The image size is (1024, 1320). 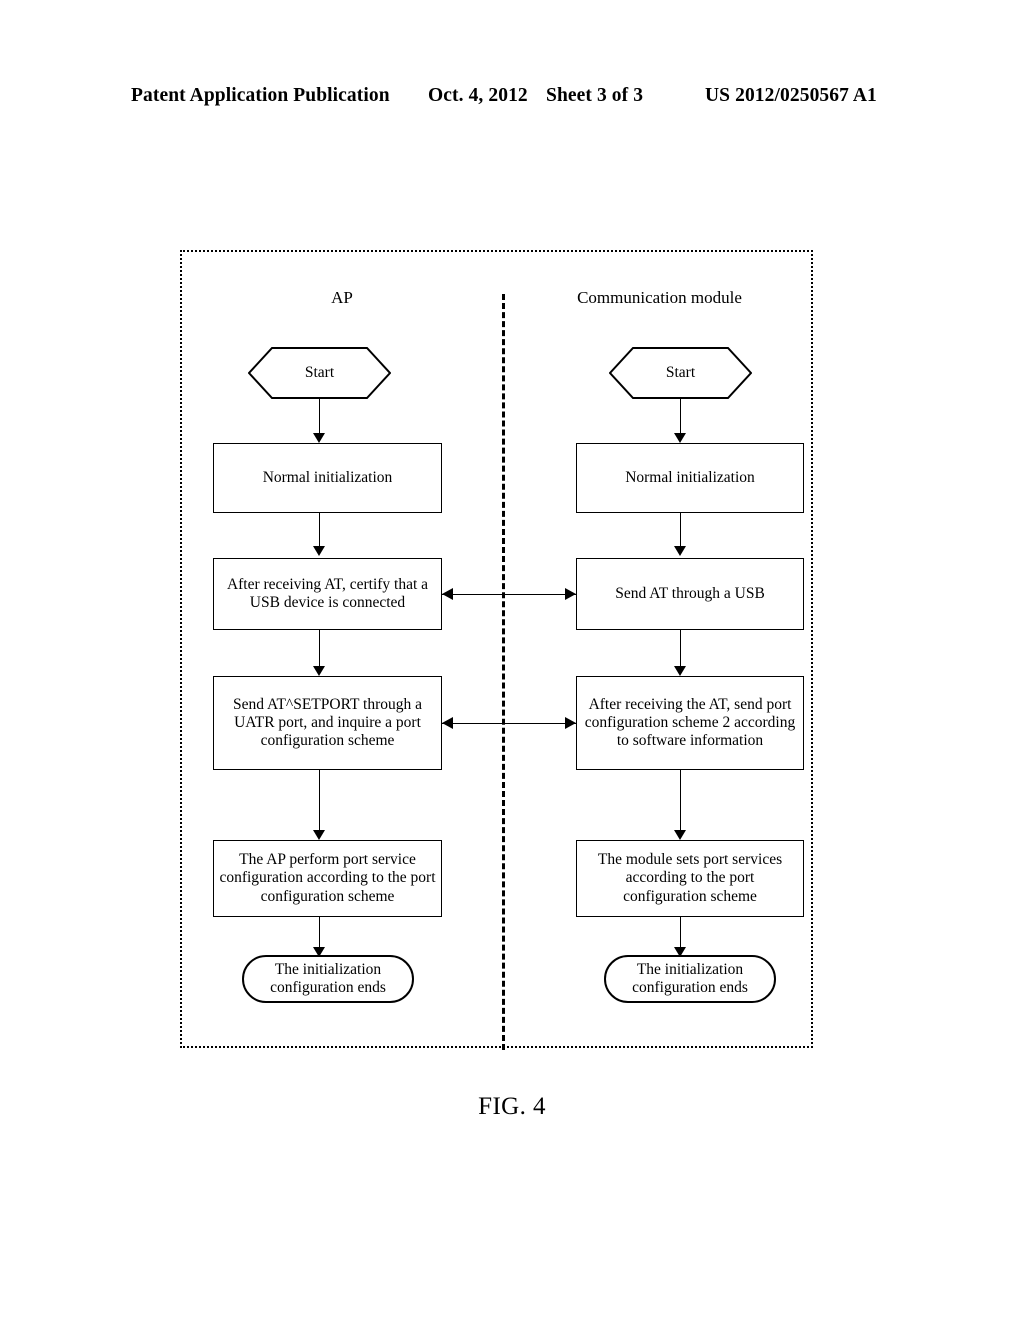 What do you see at coordinates (319, 649) in the screenshot?
I see `left-connector-step2-step3` at bounding box center [319, 649].